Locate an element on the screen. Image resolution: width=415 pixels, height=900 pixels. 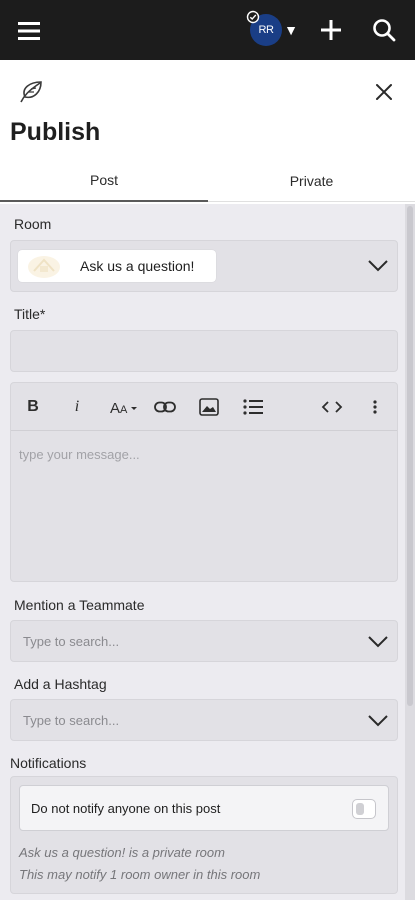
editor-toolbar: B i AA is located at coordinates (204, 407).